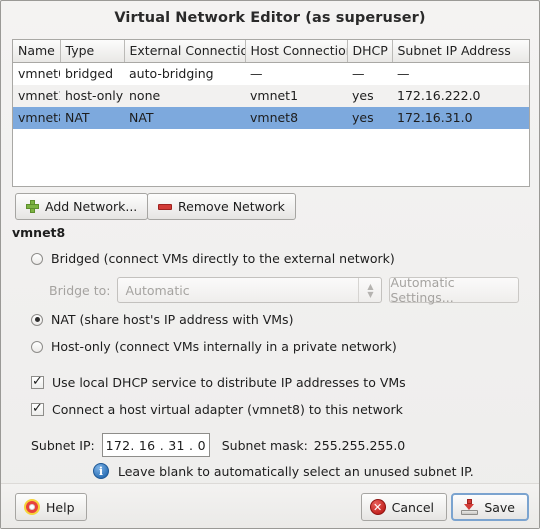 Image resolution: width=540 pixels, height=529 pixels. Describe the element at coordinates (32, 206) in the screenshot. I see `plus-icon` at that location.